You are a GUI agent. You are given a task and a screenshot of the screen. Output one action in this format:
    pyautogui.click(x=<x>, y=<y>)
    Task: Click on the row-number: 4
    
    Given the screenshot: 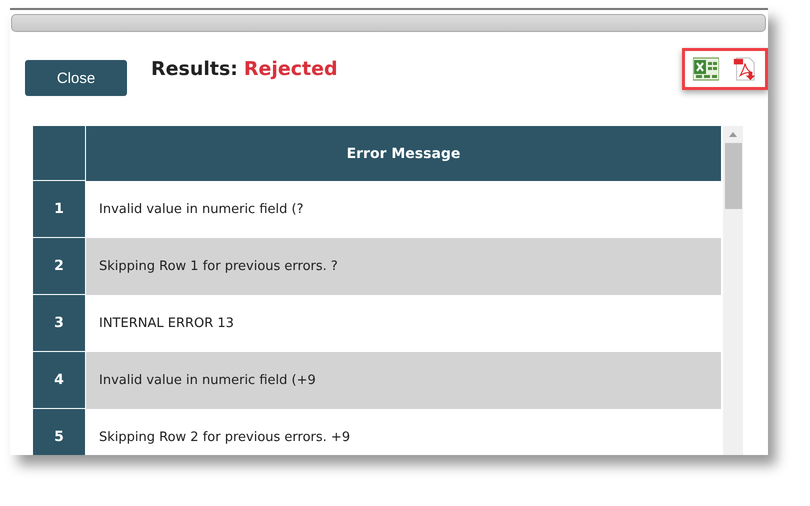 What is the action you would take?
    pyautogui.click(x=59, y=380)
    